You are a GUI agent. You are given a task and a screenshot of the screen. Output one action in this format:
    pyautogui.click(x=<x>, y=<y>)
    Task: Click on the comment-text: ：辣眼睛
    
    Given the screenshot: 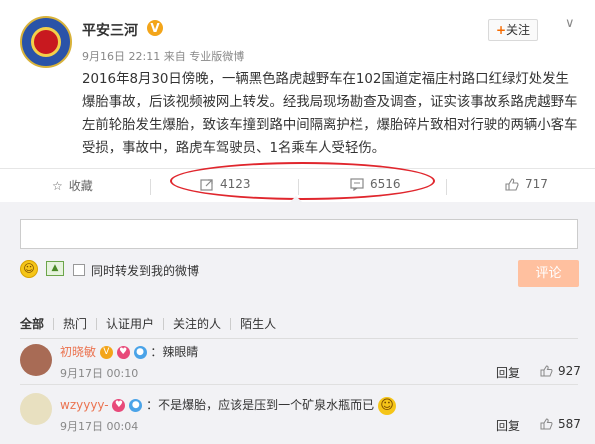 What is the action you would take?
    pyautogui.click(x=174, y=352)
    